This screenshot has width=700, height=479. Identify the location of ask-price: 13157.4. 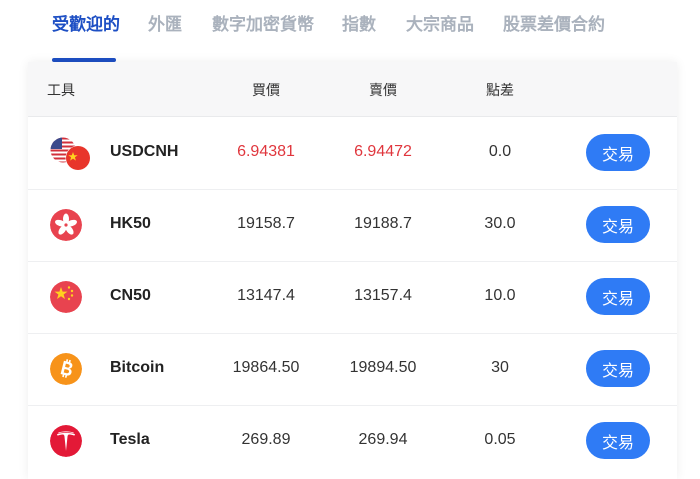
(383, 295).